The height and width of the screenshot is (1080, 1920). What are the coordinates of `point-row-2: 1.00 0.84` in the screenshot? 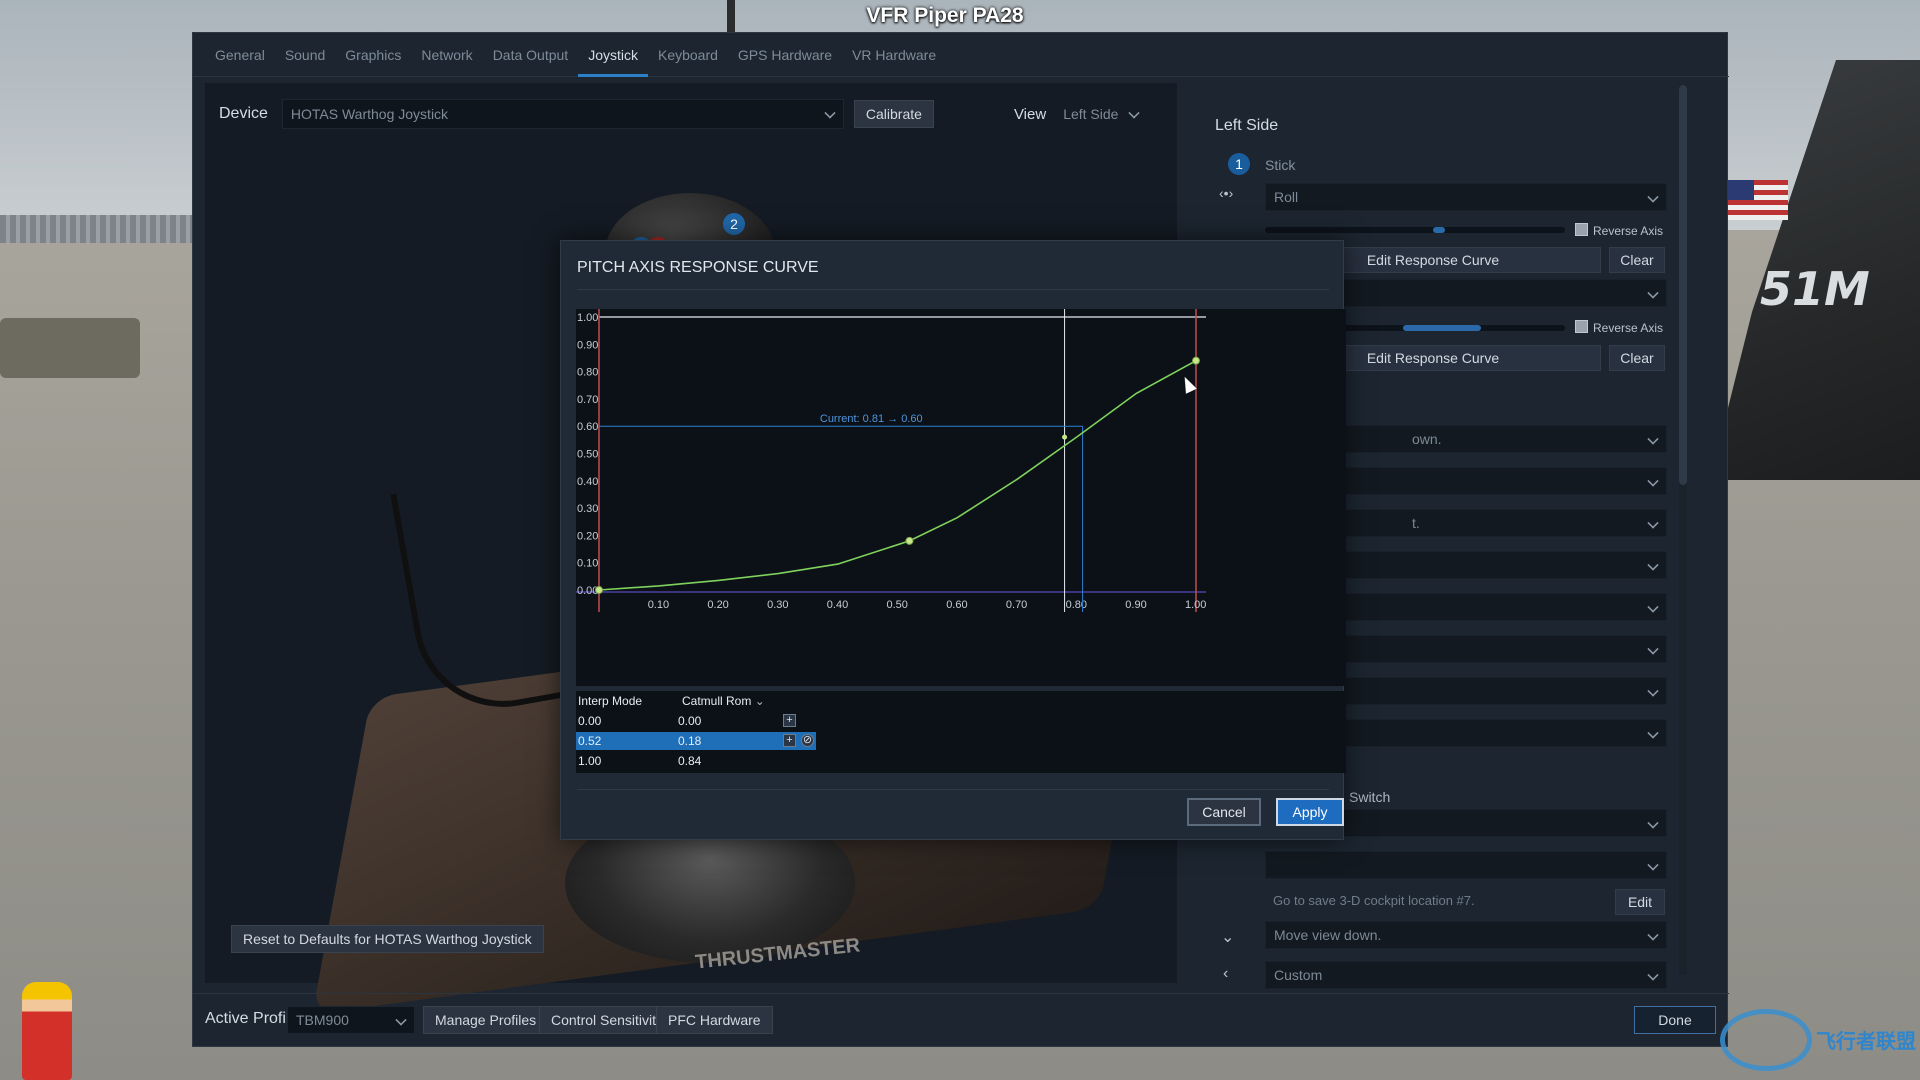 It's located at (696, 761).